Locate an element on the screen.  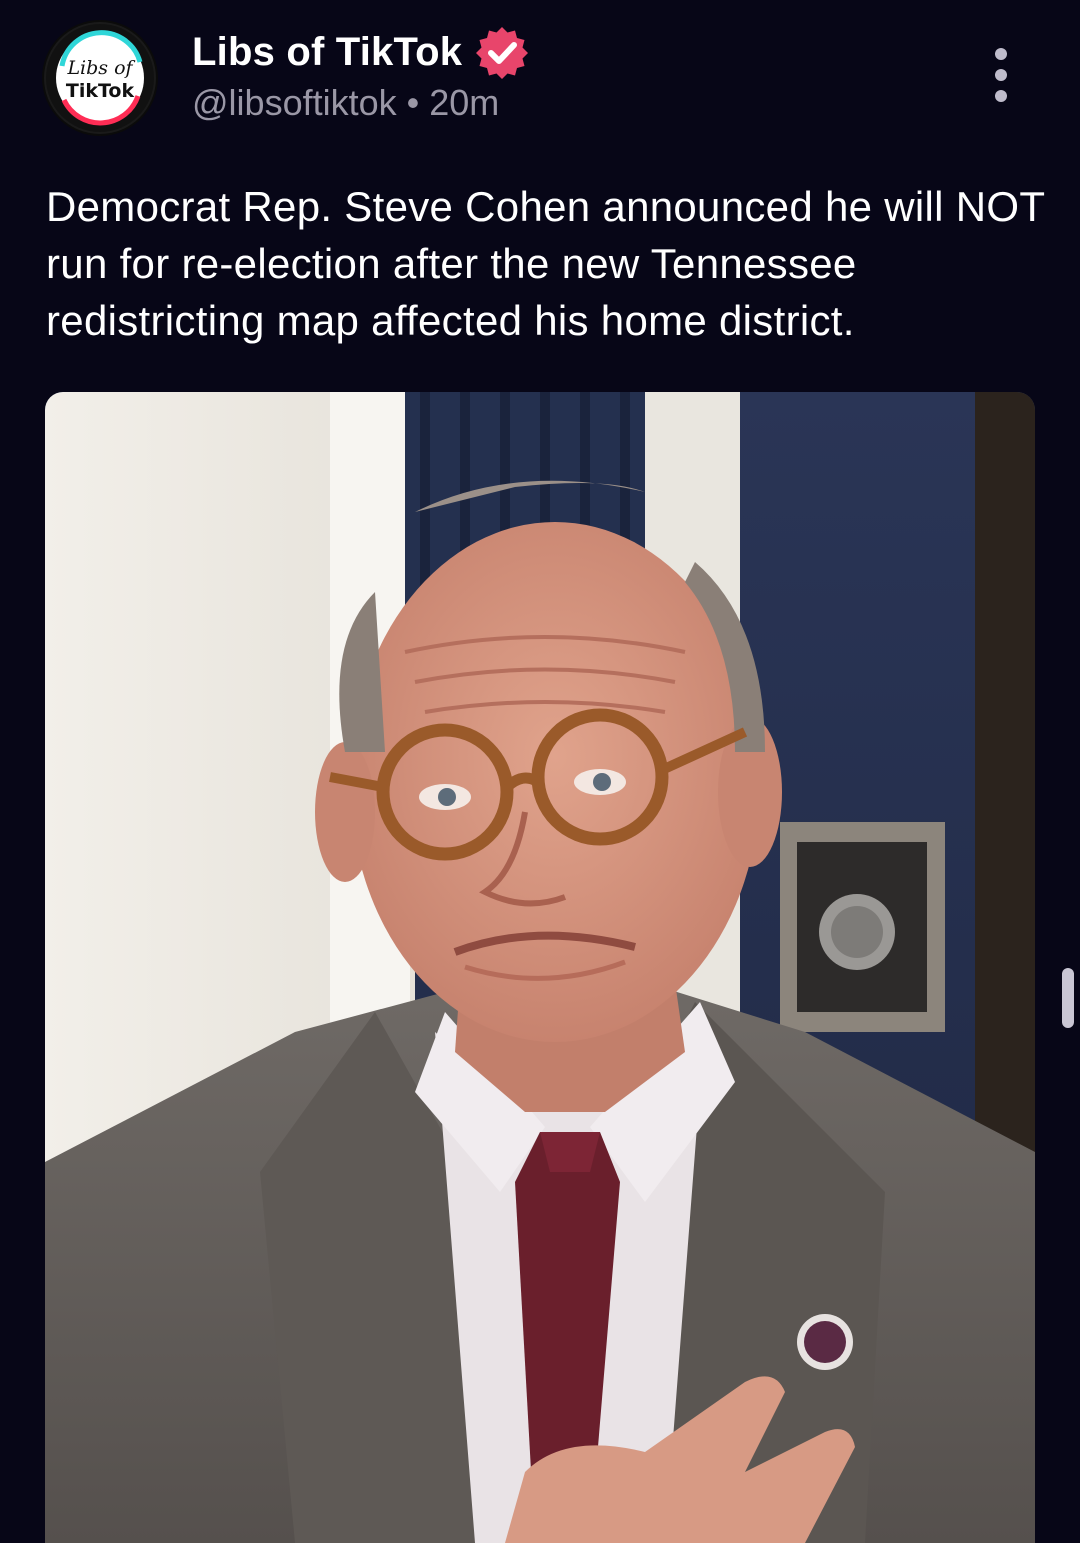
display-name: Libs of TikTok is located at coordinates (327, 52).